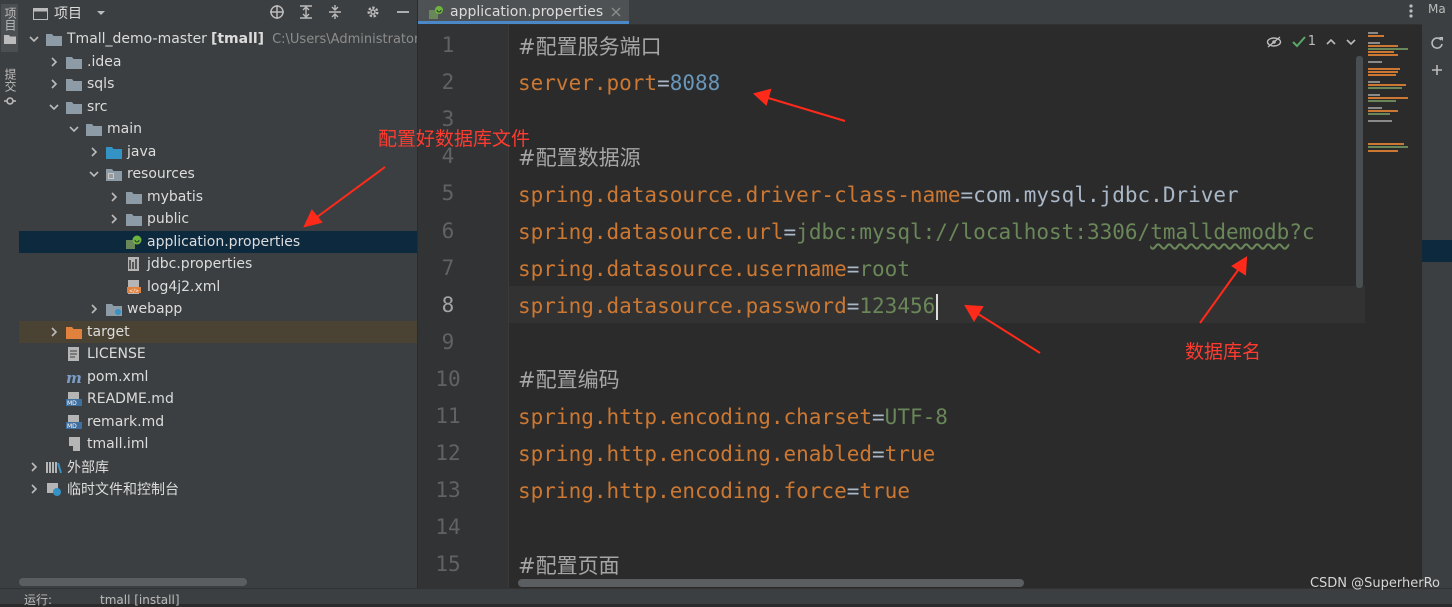 The width and height of the screenshot is (1452, 607). What do you see at coordinates (728, 306) in the screenshot?
I see `code-line-8: spring.datasource.password=123456` at bounding box center [728, 306].